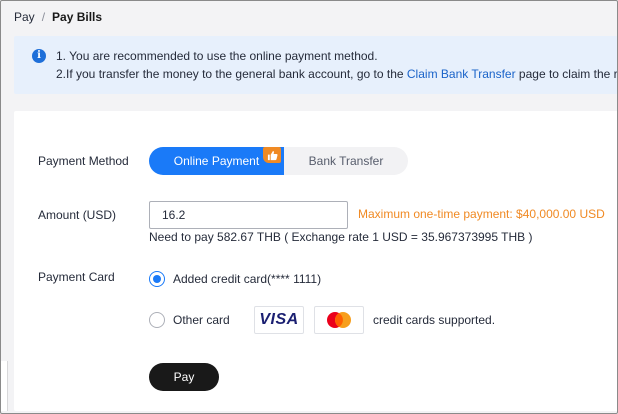 This screenshot has height=414, width=618. Describe the element at coordinates (24, 17) in the screenshot. I see `breadcrumb-pay: Pay` at that location.